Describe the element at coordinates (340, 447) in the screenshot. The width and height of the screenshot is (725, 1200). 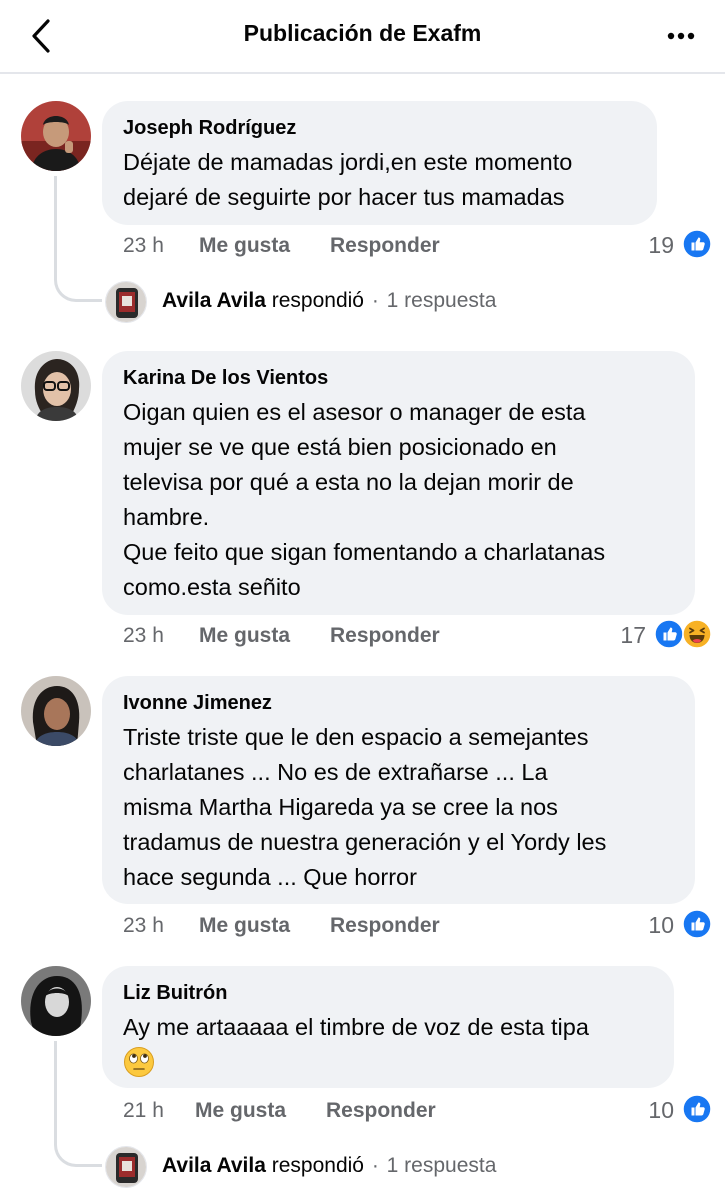
I see `comment-line: mujer se ve que está bien posicionado en` at that location.